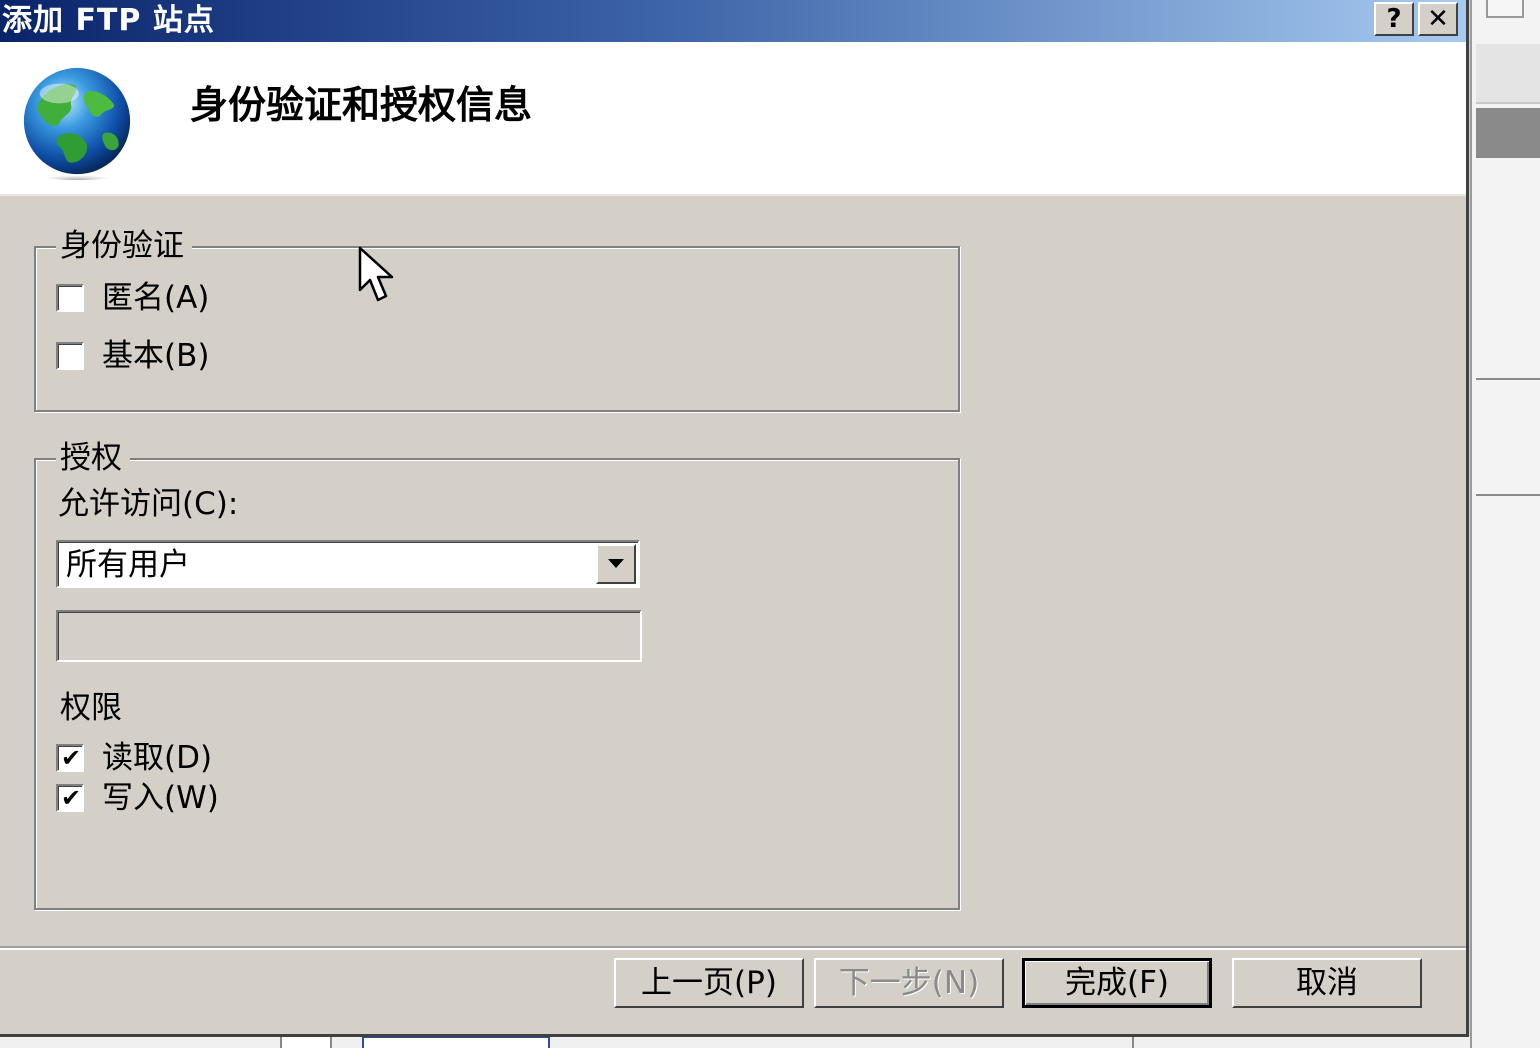 This screenshot has width=1540, height=1048. I want to click on mouse-pointer-icon, so click(376, 274).